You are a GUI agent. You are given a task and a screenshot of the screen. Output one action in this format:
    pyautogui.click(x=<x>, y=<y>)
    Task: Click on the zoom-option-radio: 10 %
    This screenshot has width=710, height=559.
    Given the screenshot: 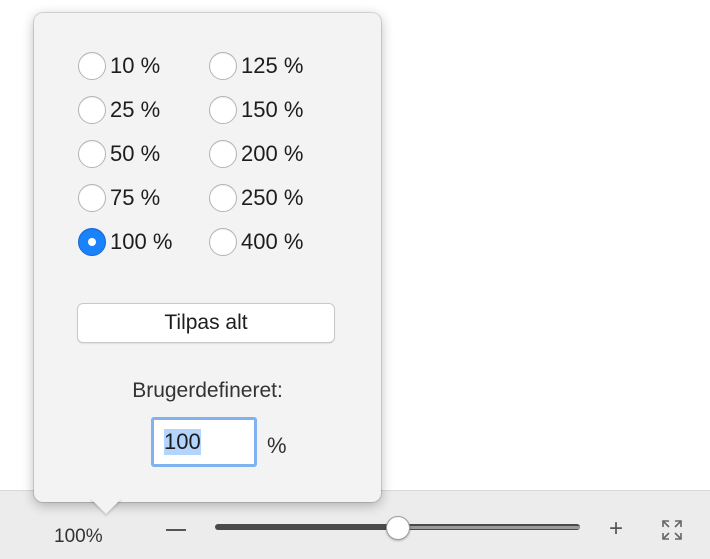 What is the action you would take?
    pyautogui.click(x=119, y=66)
    